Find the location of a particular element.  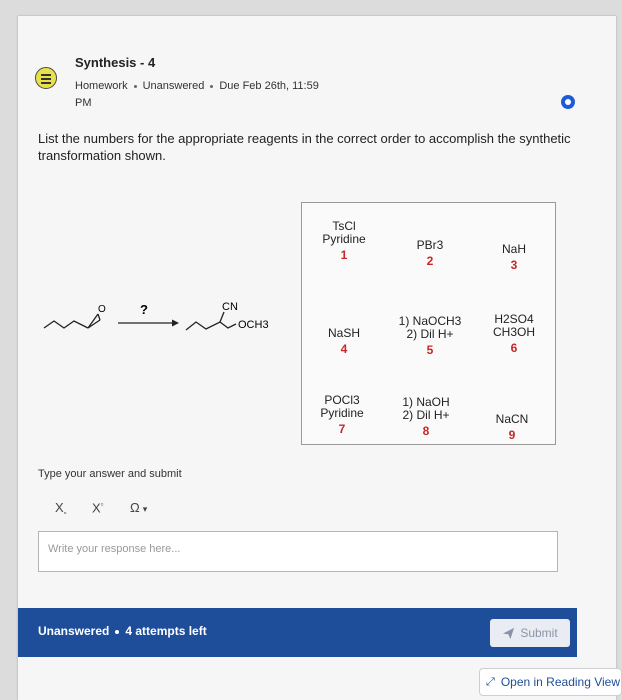

superscript-mark: ▫ is located at coordinates (102, 504).